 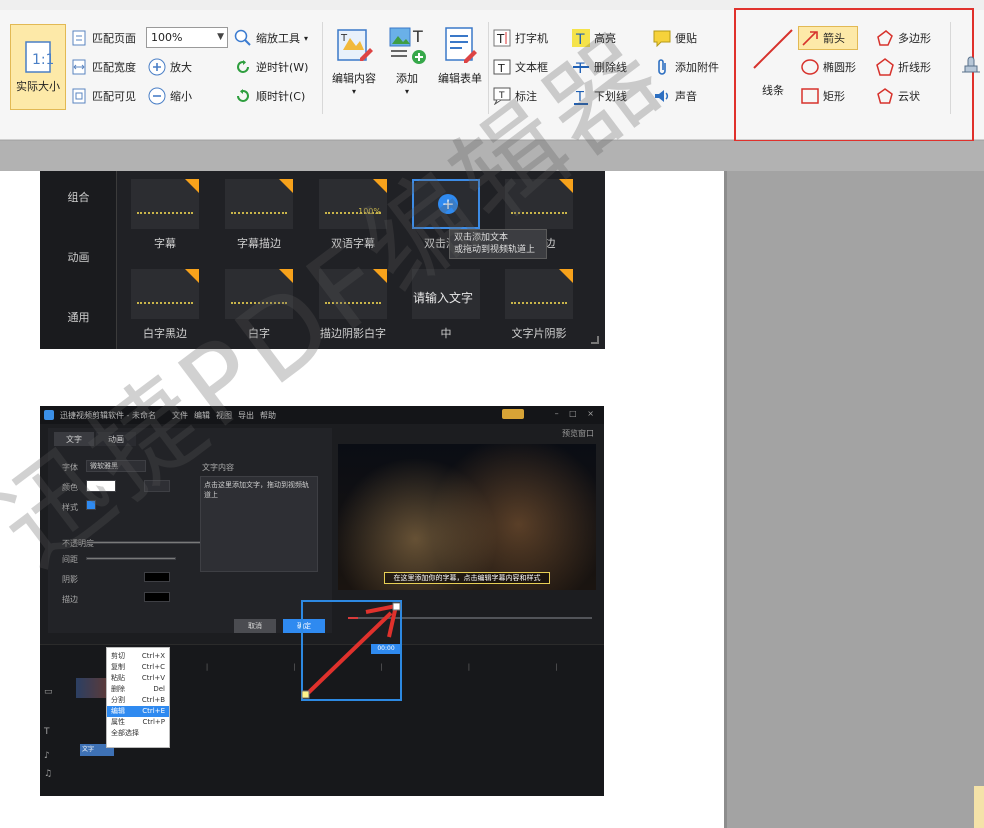 What do you see at coordinates (903, 38) in the screenshot?
I see `polygon-shape-button: 多边形` at bounding box center [903, 38].